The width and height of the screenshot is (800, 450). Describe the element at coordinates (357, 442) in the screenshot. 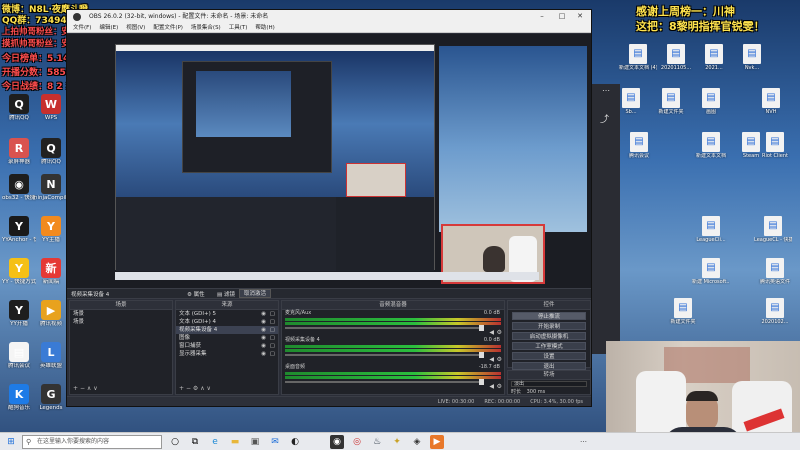

I see `chrome-taskbar-icon: ◎` at that location.